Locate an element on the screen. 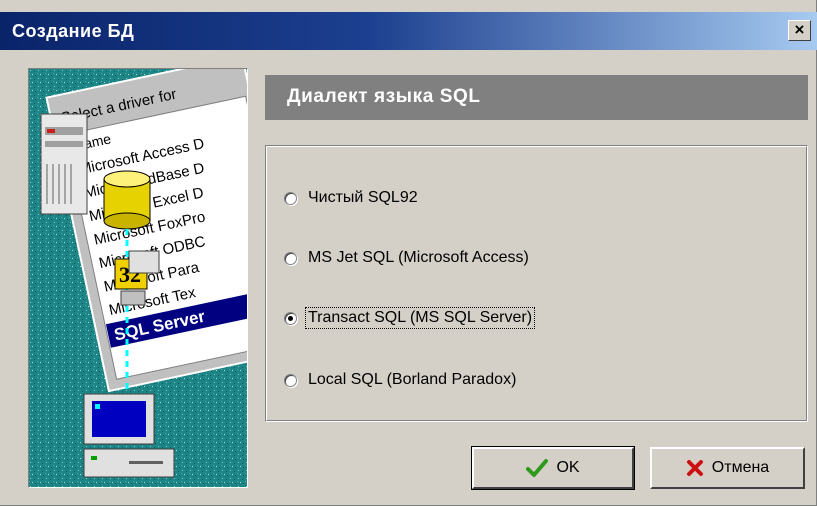 This screenshot has height=506, width=817. radio-label: Local SQL (Borland Paradox) is located at coordinates (412, 380).